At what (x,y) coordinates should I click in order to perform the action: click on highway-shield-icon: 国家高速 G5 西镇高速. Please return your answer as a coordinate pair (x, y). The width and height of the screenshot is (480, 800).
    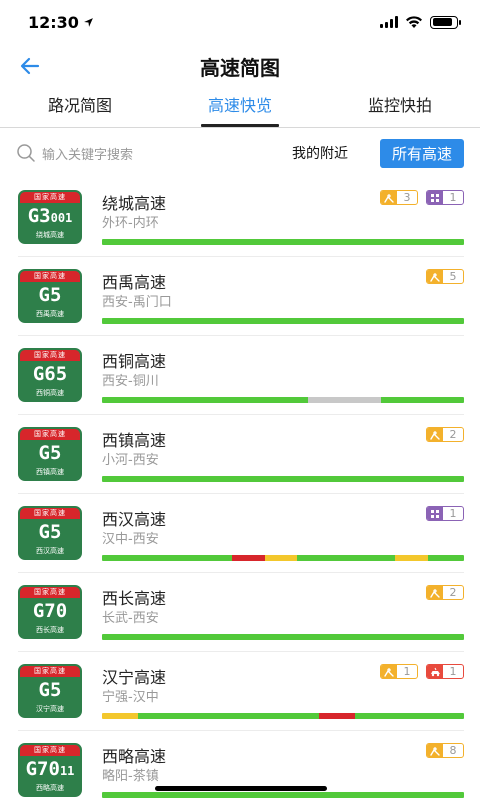
    Looking at the image, I should click on (50, 454).